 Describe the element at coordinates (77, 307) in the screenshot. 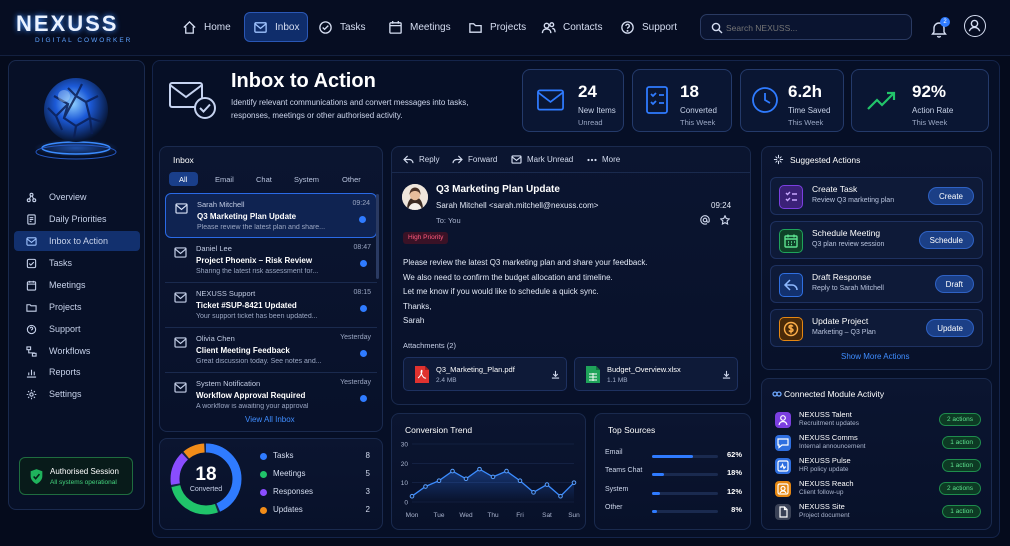

I see `sidebar-item-projects: Projects` at that location.